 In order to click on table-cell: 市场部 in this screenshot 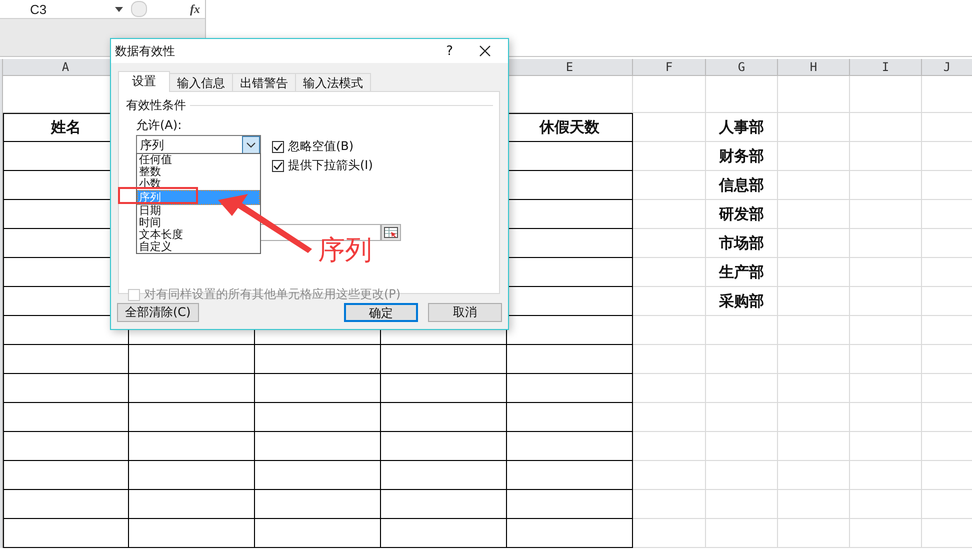, I will do `click(742, 243)`.